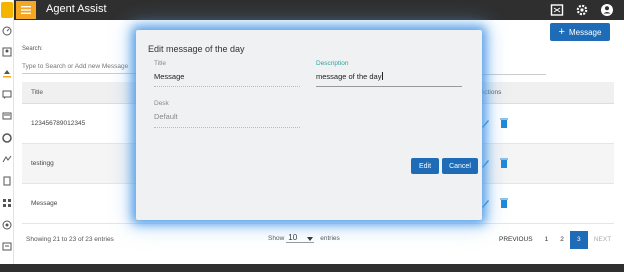 This screenshot has height=272, width=624. I want to click on app-logo-icon, so click(7, 10).